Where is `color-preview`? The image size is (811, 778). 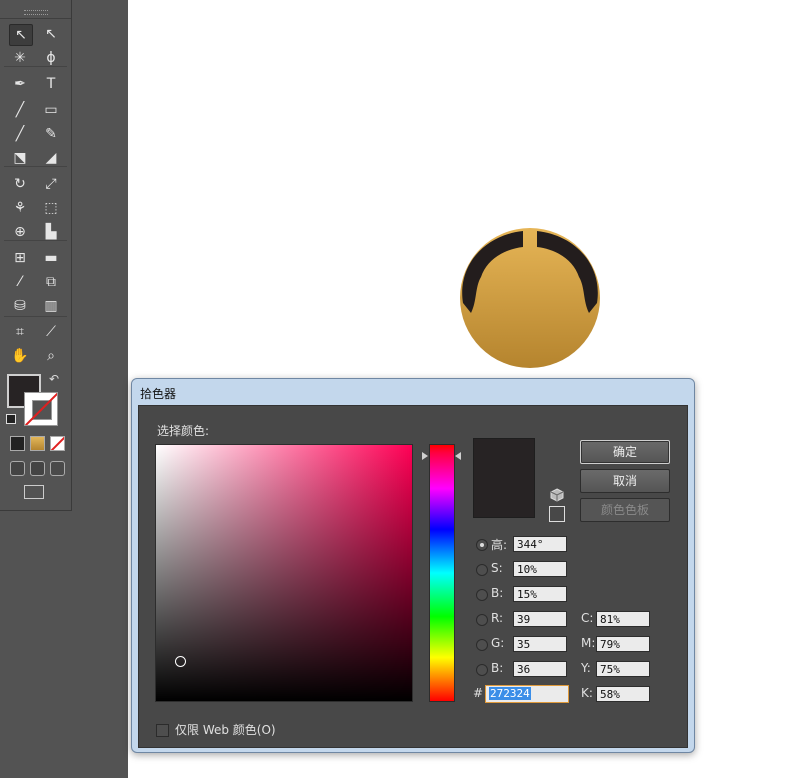
color-preview is located at coordinates (504, 478).